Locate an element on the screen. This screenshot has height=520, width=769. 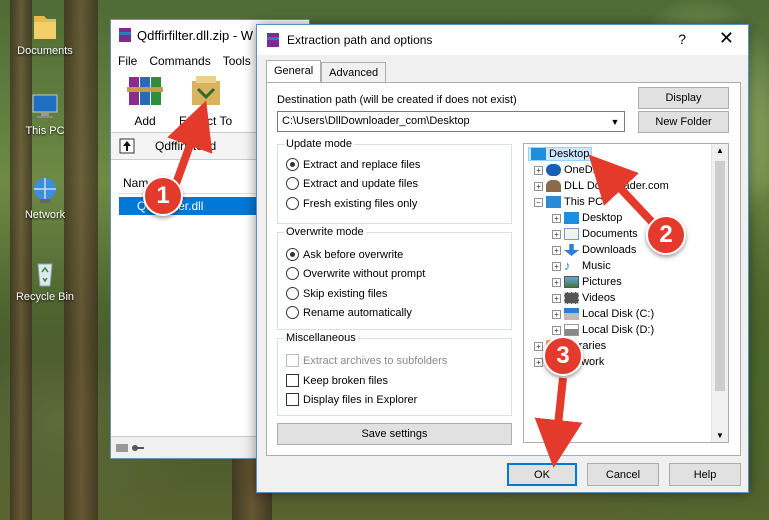
check-keep-broken: Keep broken files is located at coordinates (337, 380).